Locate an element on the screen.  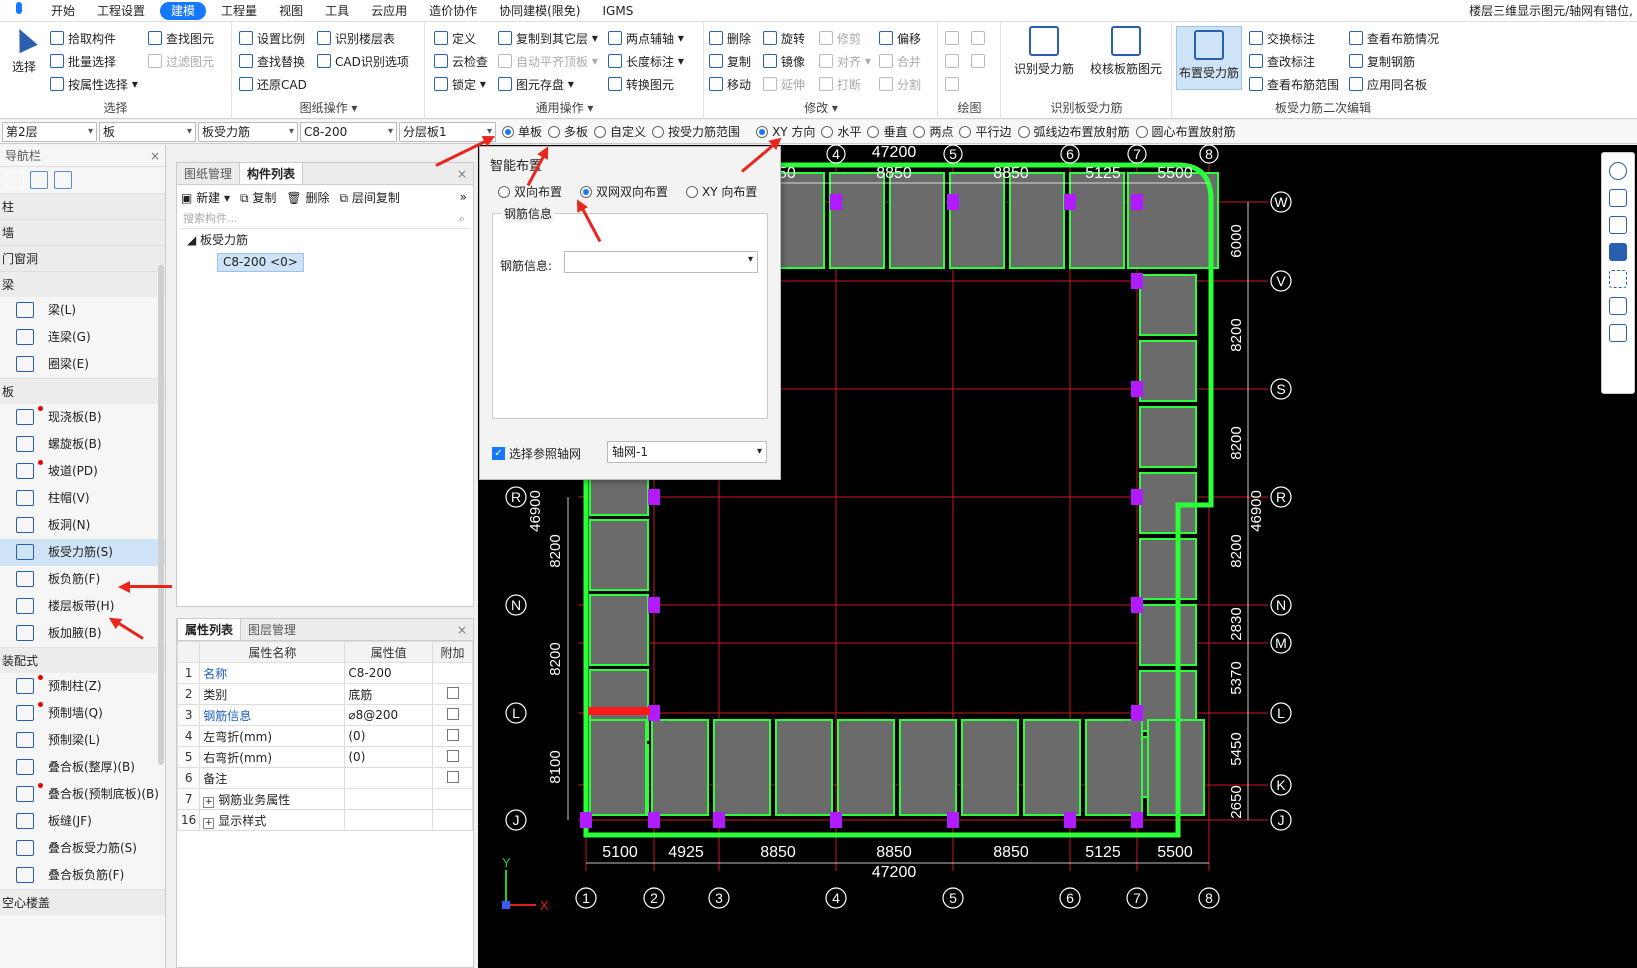
property-row: 4 左弯折(mm) (0) is located at coordinates (324, 736).